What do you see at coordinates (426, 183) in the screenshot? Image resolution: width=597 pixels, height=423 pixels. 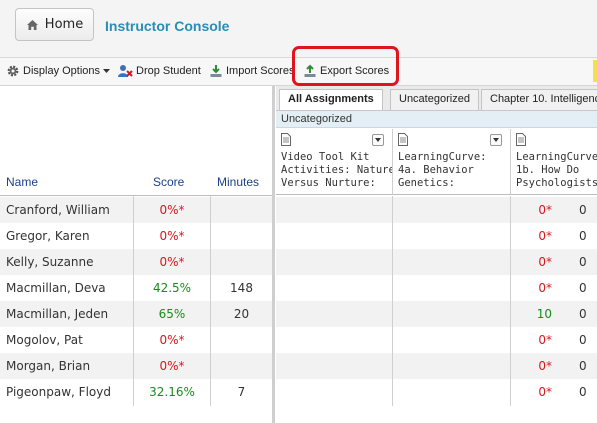 I see `assignment-title-line: Genetics:` at bounding box center [426, 183].